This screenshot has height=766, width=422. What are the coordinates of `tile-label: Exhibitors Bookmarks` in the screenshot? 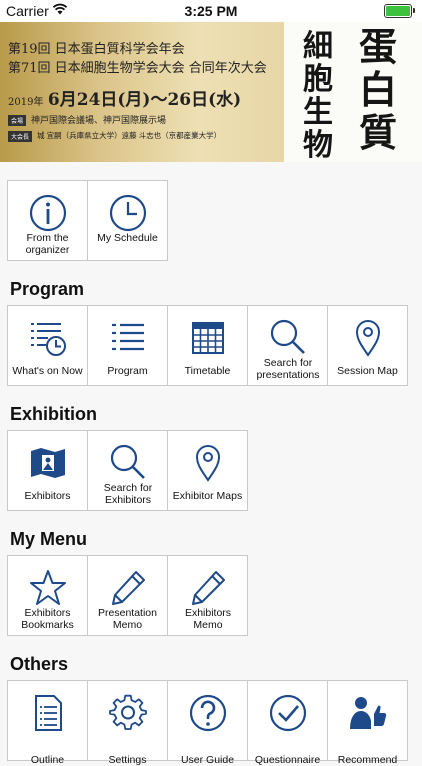 It's located at (47, 619).